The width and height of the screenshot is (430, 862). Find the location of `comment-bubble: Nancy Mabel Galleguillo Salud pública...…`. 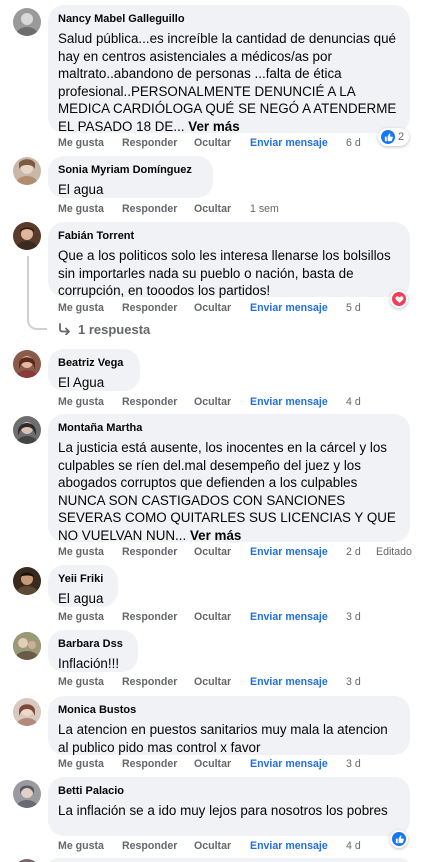

comment-bubble: Nancy Mabel Galleguillo Salud pública...… is located at coordinates (229, 69).